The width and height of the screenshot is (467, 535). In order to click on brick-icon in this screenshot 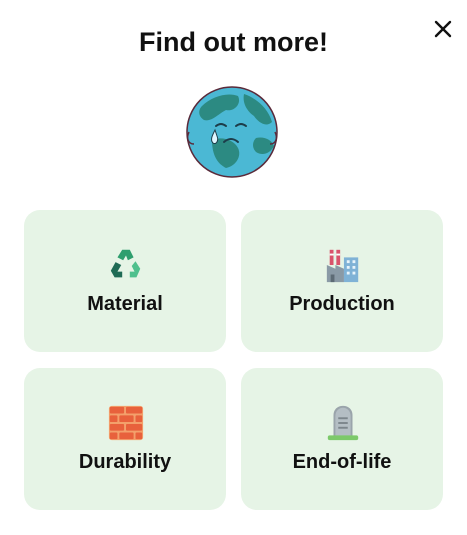, I will do `click(126, 423)`.